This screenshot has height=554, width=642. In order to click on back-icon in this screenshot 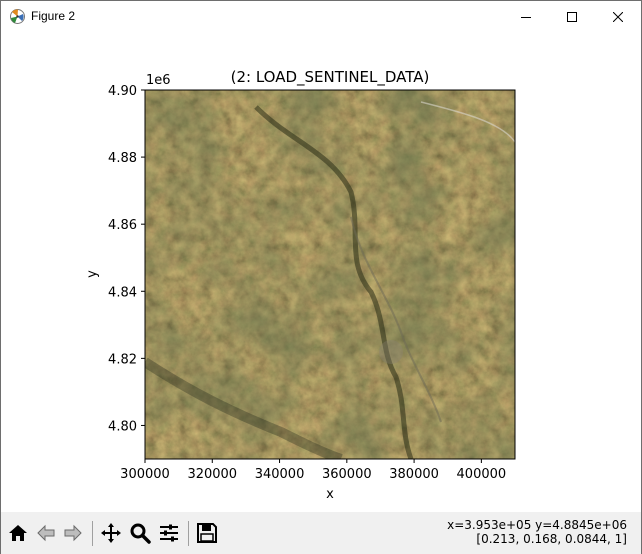, I will do `click(46, 533)`.